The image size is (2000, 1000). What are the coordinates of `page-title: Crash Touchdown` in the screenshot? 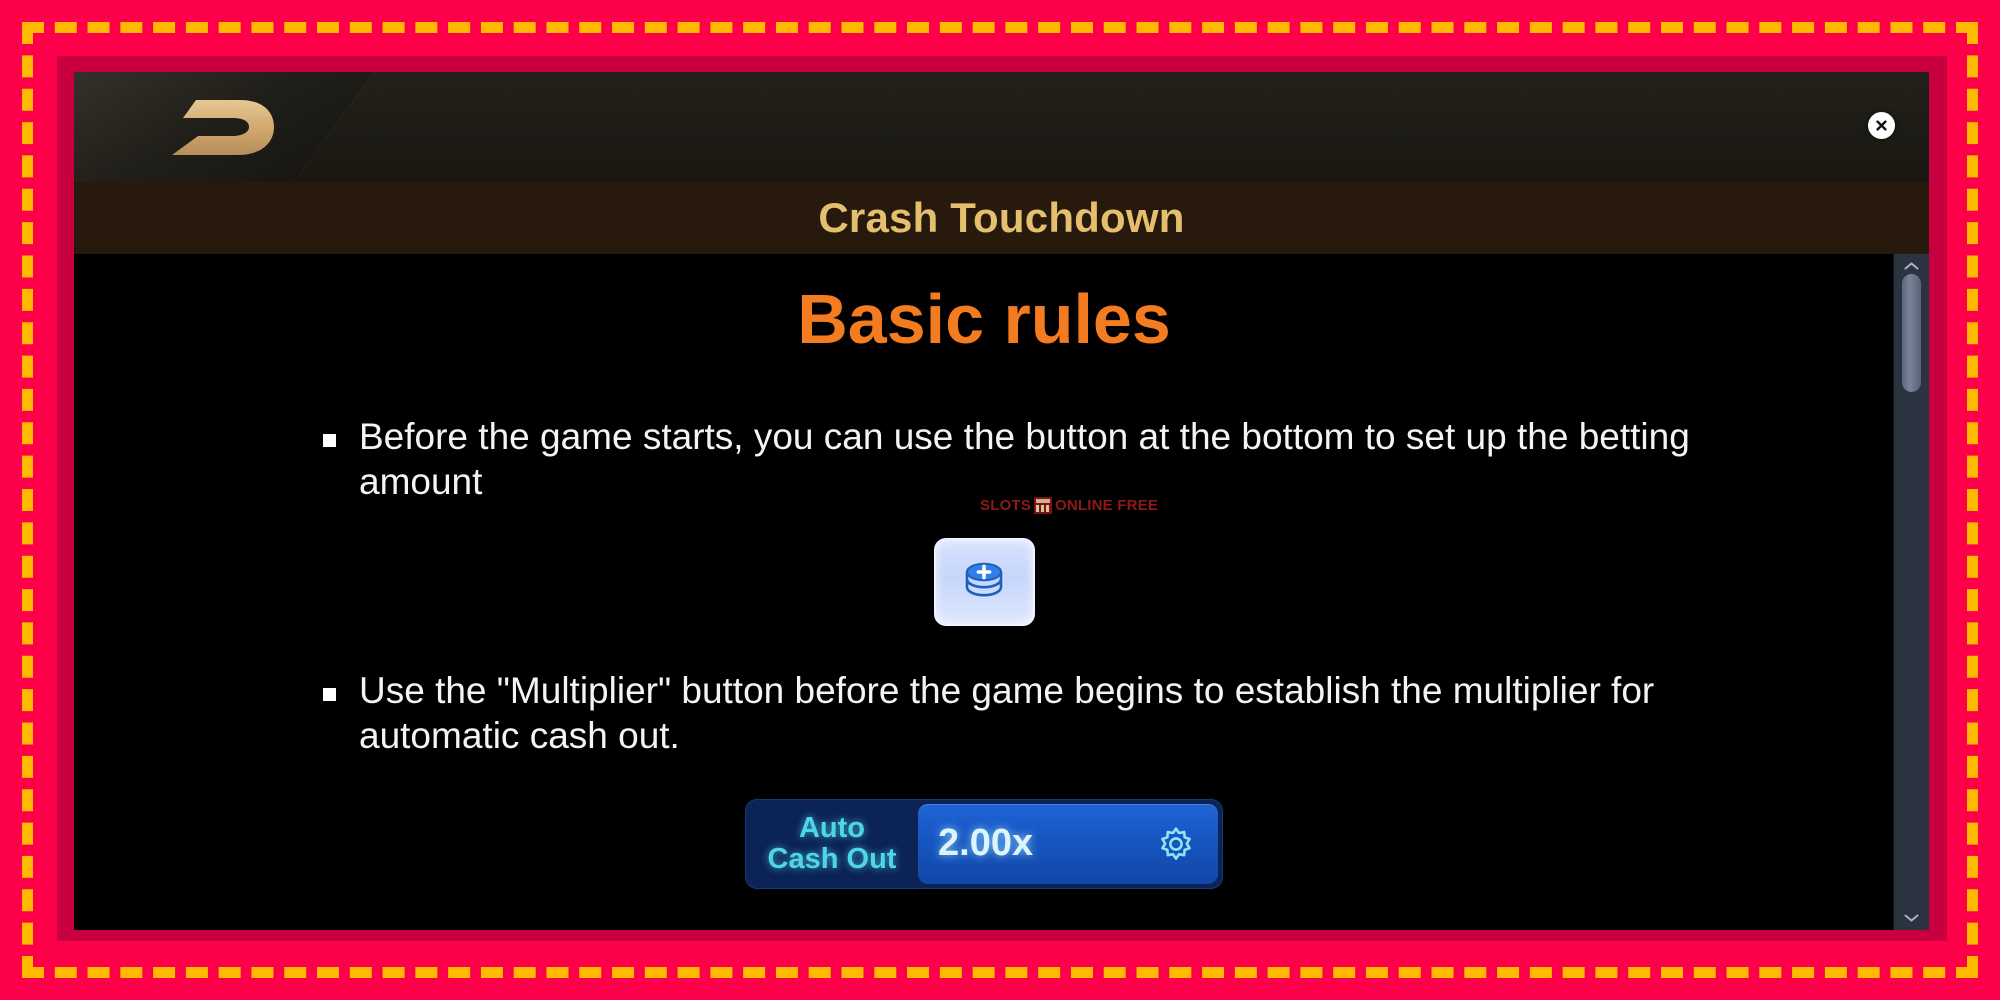 It's located at (1001, 217).